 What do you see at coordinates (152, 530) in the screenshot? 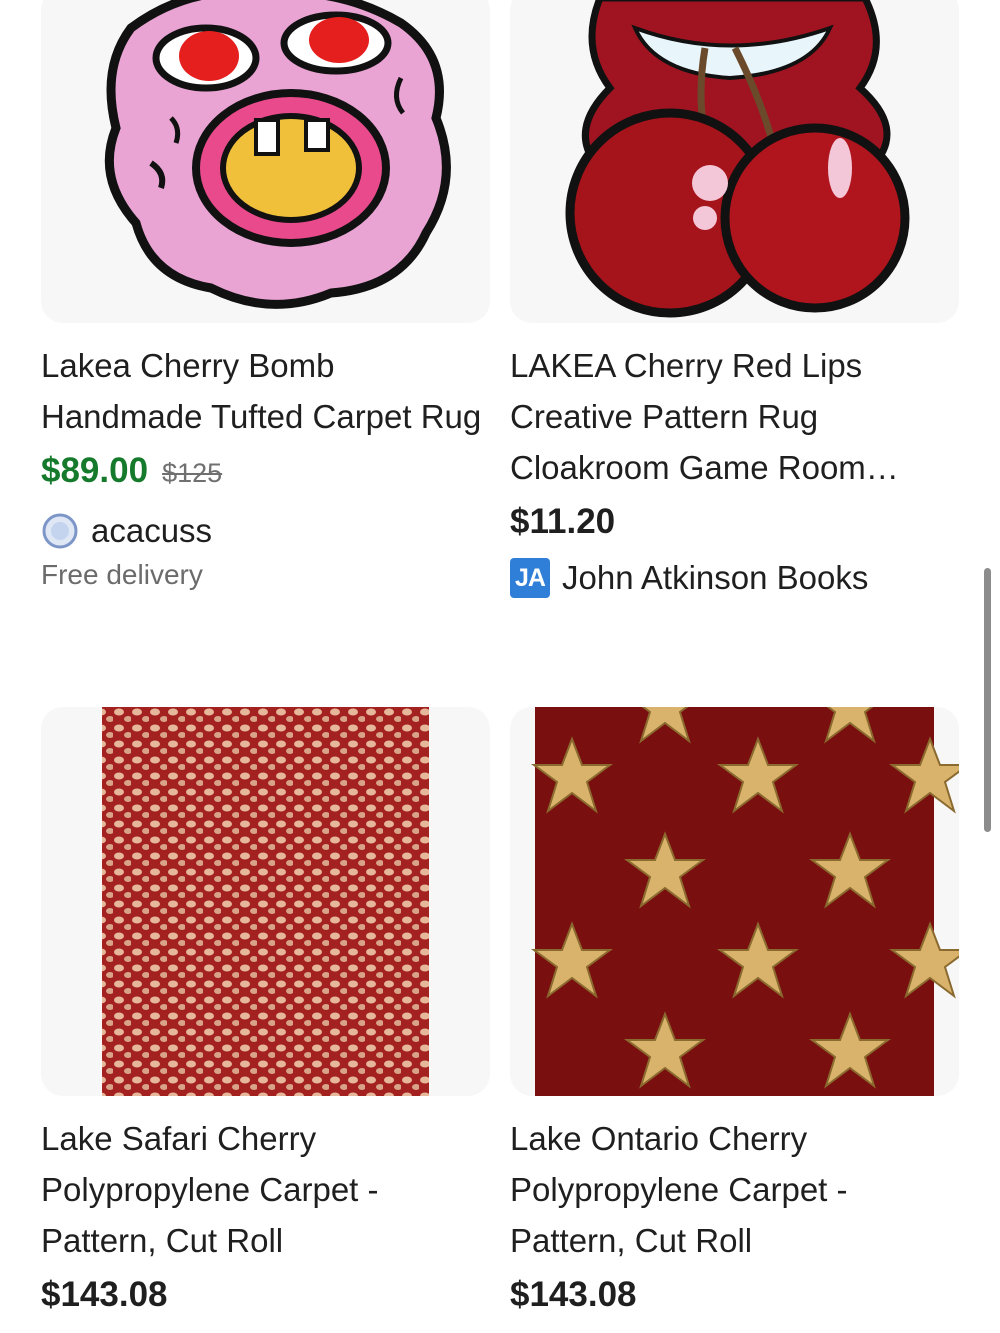
I see `seller-name: acacuss` at bounding box center [152, 530].